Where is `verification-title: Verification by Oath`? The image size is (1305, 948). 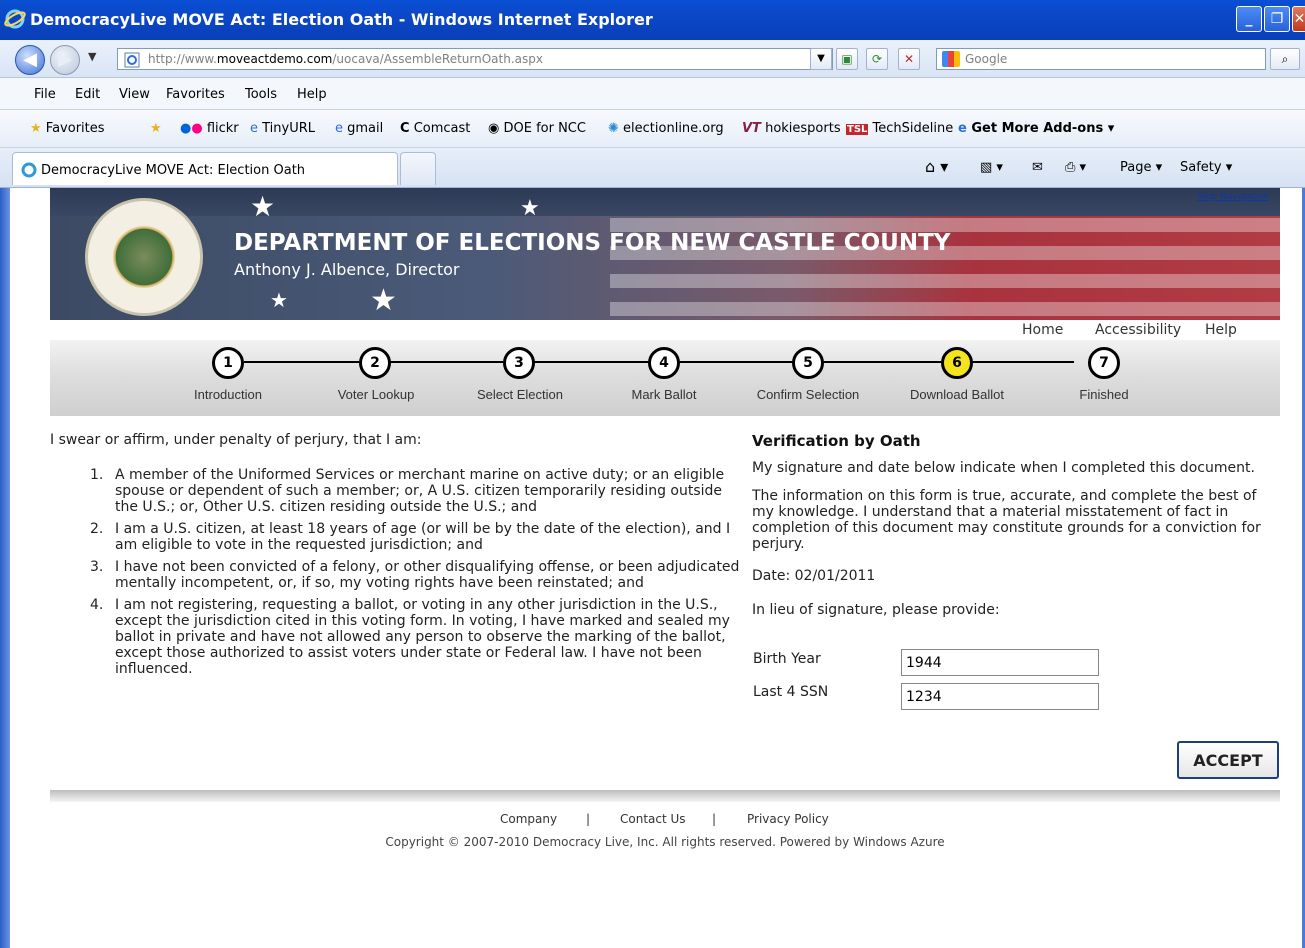
verification-title: Verification by Oath is located at coordinates (836, 441).